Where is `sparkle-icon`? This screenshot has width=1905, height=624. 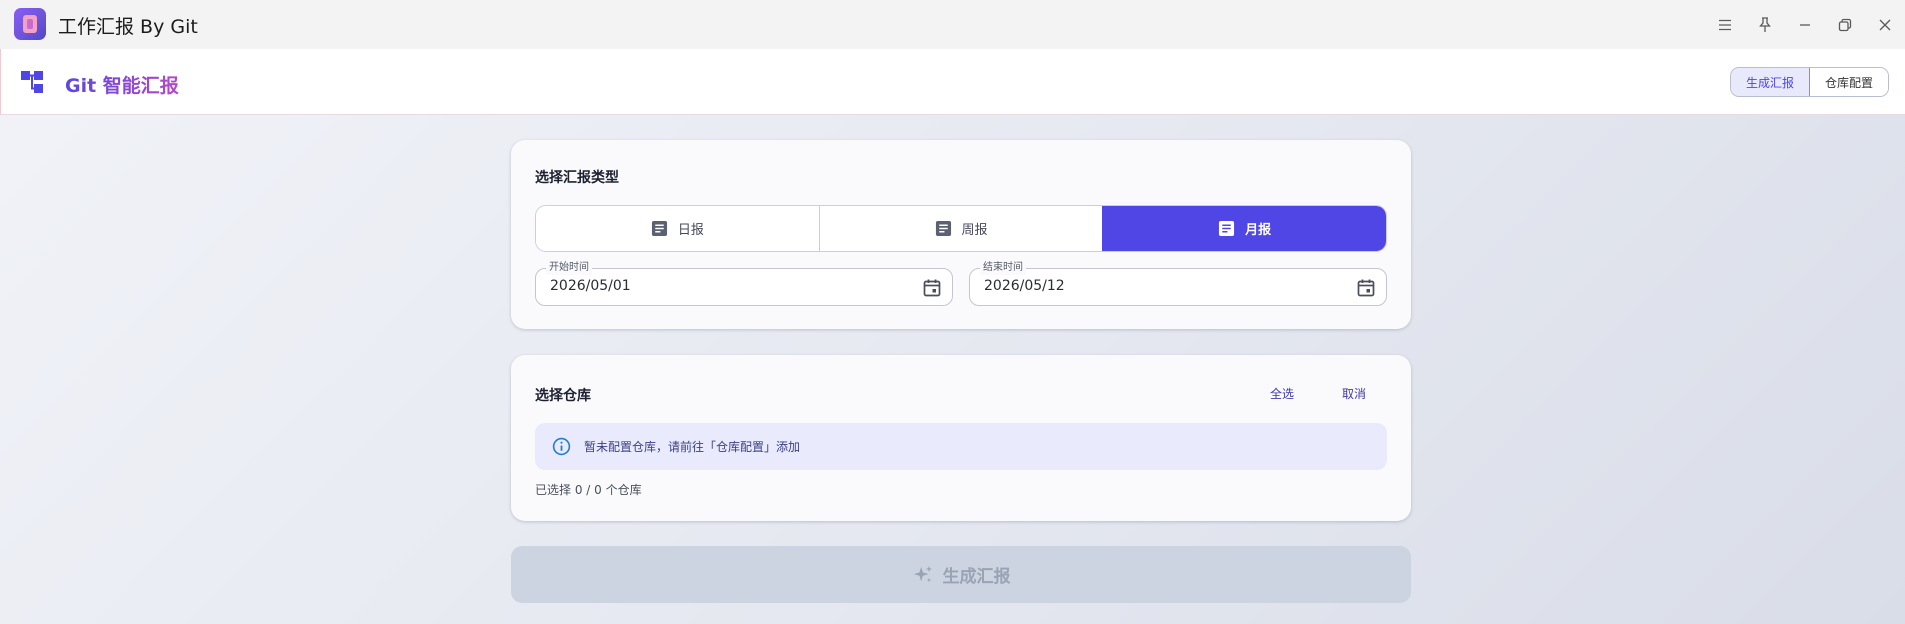
sparkle-icon is located at coordinates (922, 573).